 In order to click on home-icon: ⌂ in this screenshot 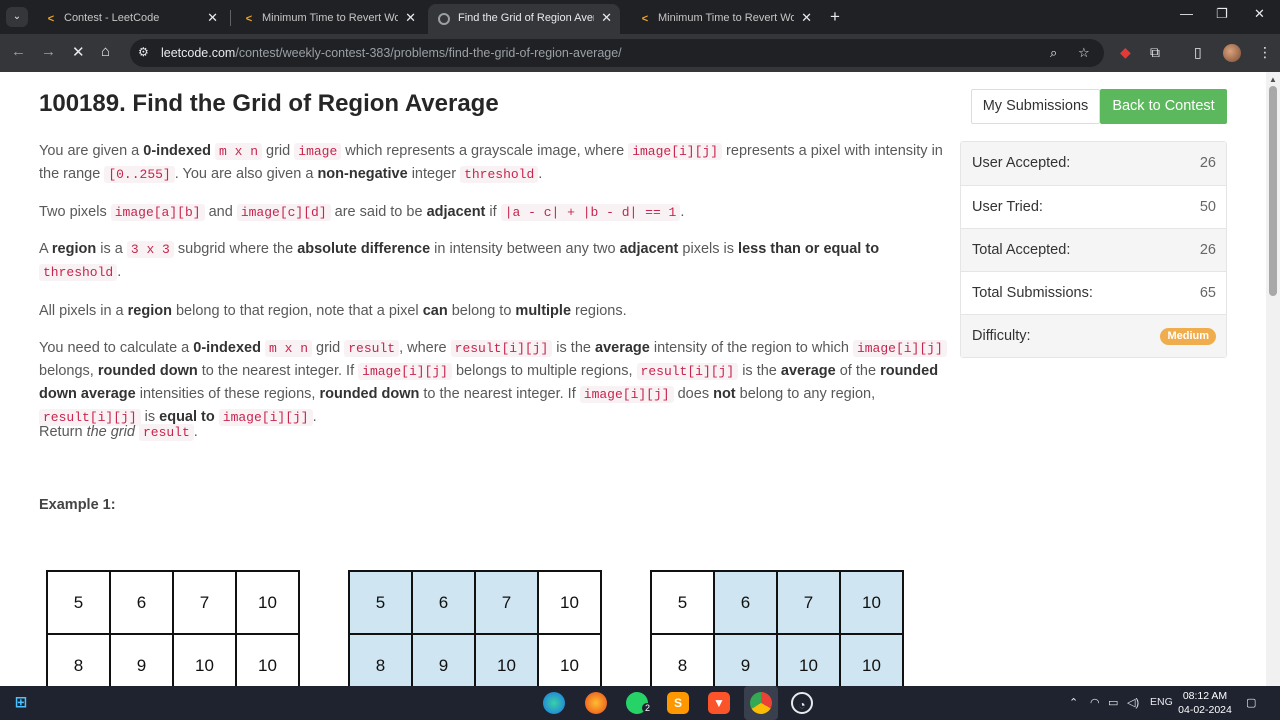, I will do `click(105, 51)`.